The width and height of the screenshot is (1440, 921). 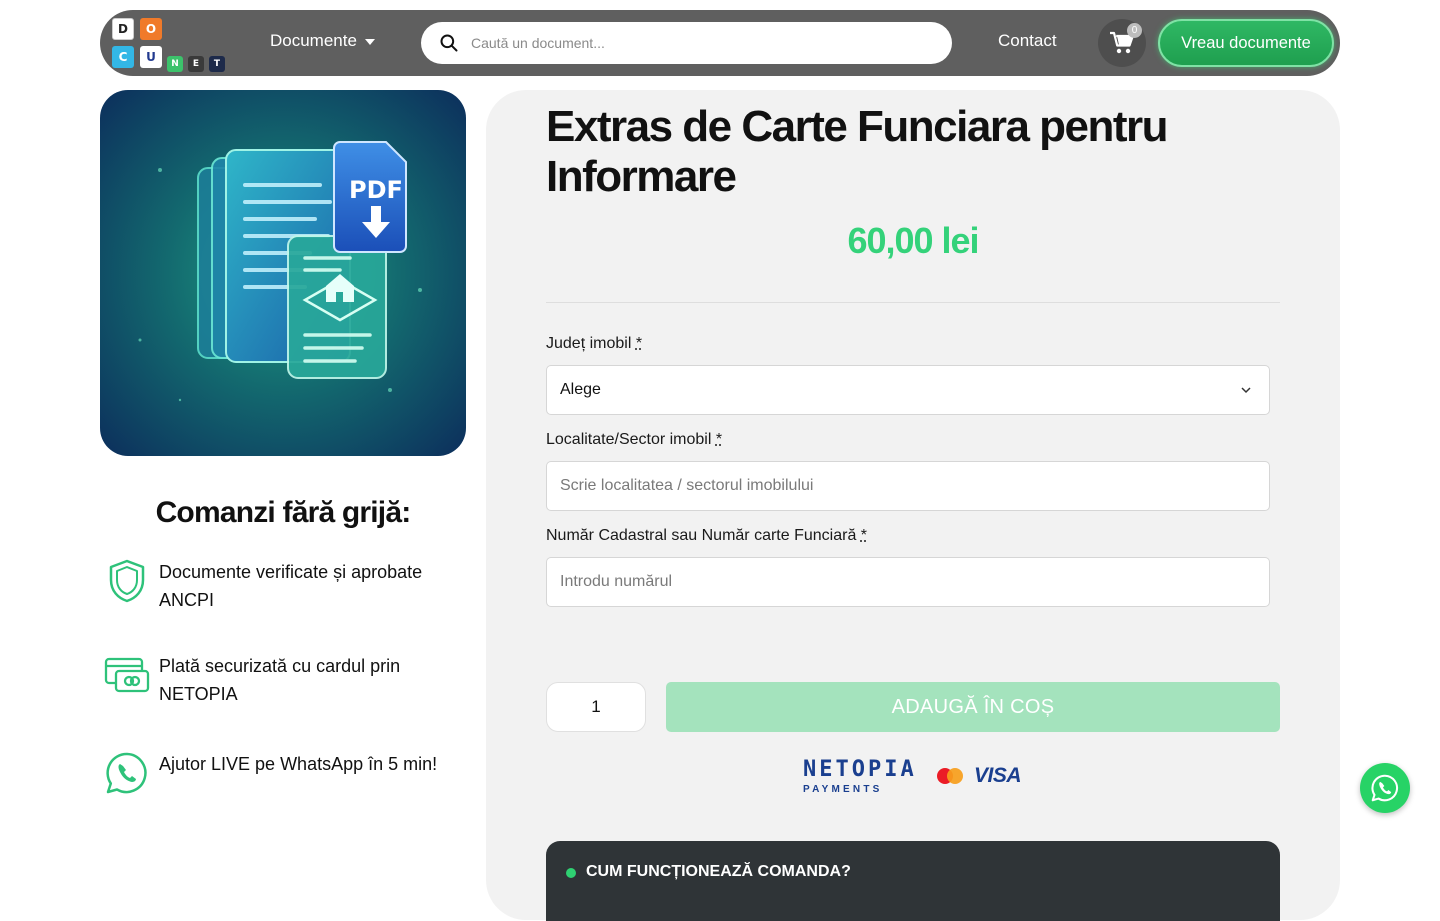 What do you see at coordinates (973, 707) in the screenshot?
I see `add-to-cart-button: ADAUGĂ ÎN COȘ` at bounding box center [973, 707].